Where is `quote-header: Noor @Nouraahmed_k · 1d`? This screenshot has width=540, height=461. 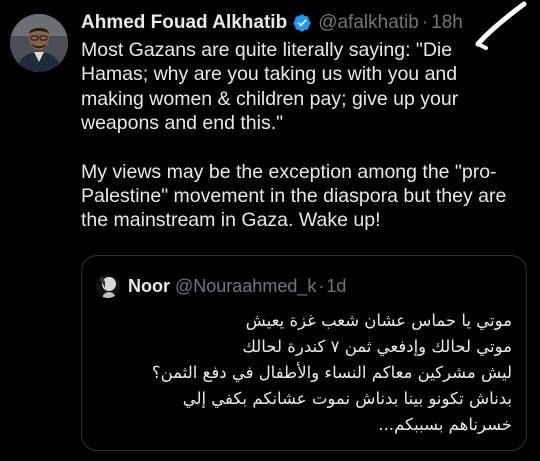 quote-header: Noor @Nouraahmed_k · 1d is located at coordinates (221, 286).